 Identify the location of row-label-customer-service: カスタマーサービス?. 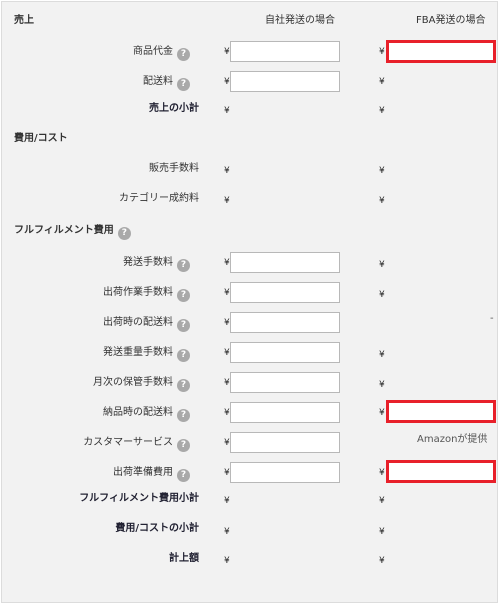
(95, 444).